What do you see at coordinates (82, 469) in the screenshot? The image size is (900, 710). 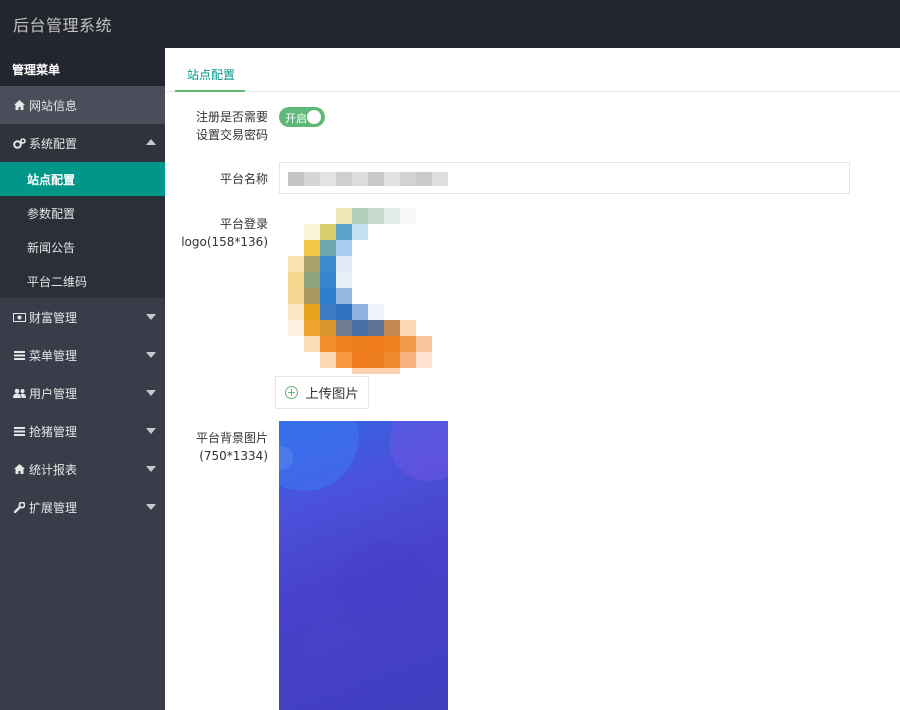 I see `sidebar-item-reports: 统计报表` at bounding box center [82, 469].